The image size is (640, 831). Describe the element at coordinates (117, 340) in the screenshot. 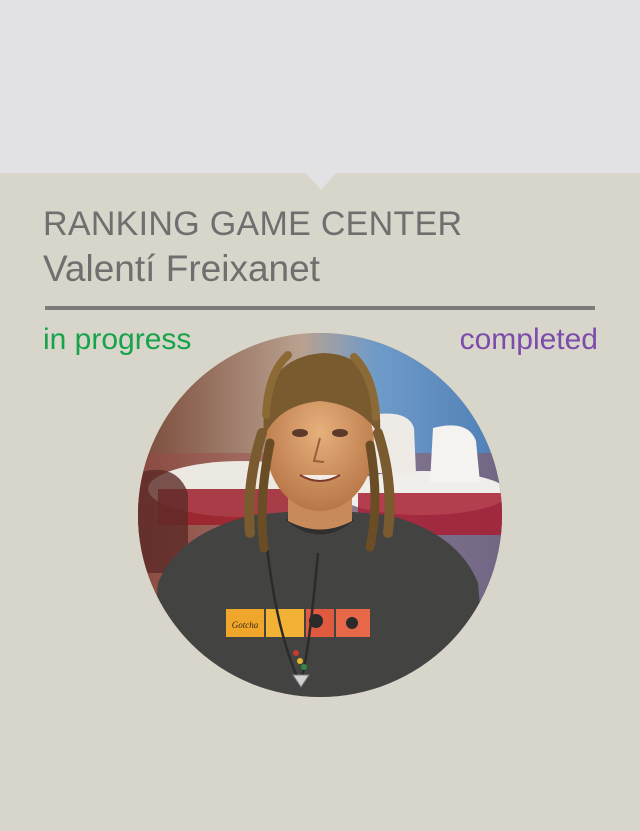

I see `tab-in-progress: in progress` at that location.